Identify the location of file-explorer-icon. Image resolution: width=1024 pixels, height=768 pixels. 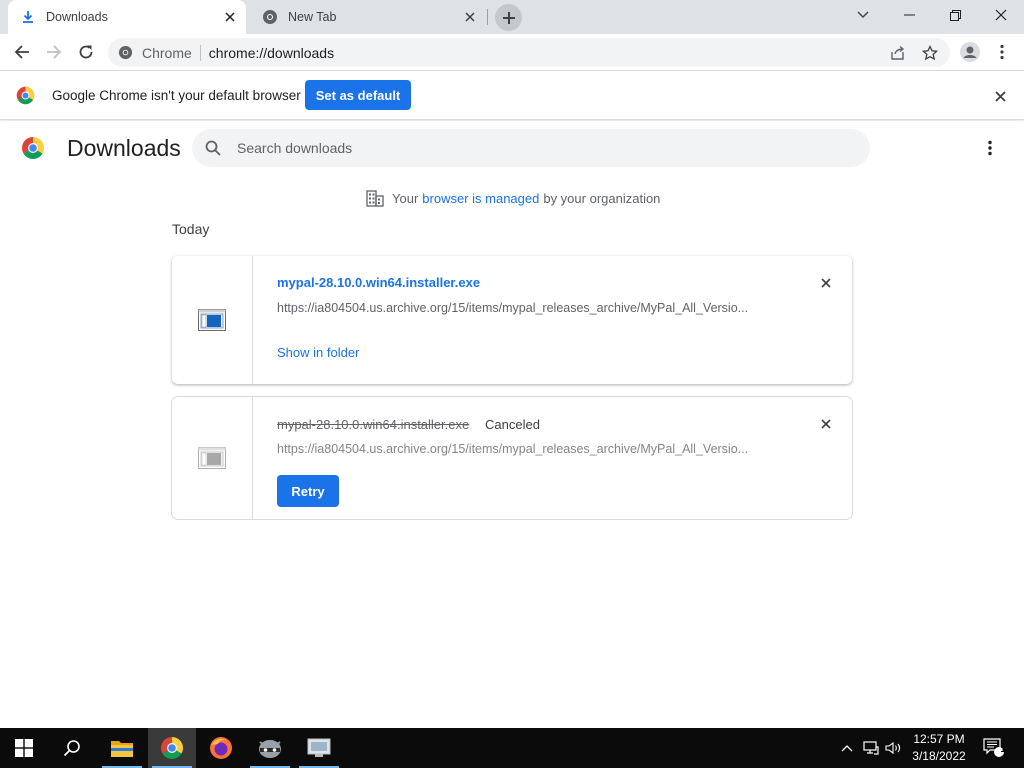
(122, 749).